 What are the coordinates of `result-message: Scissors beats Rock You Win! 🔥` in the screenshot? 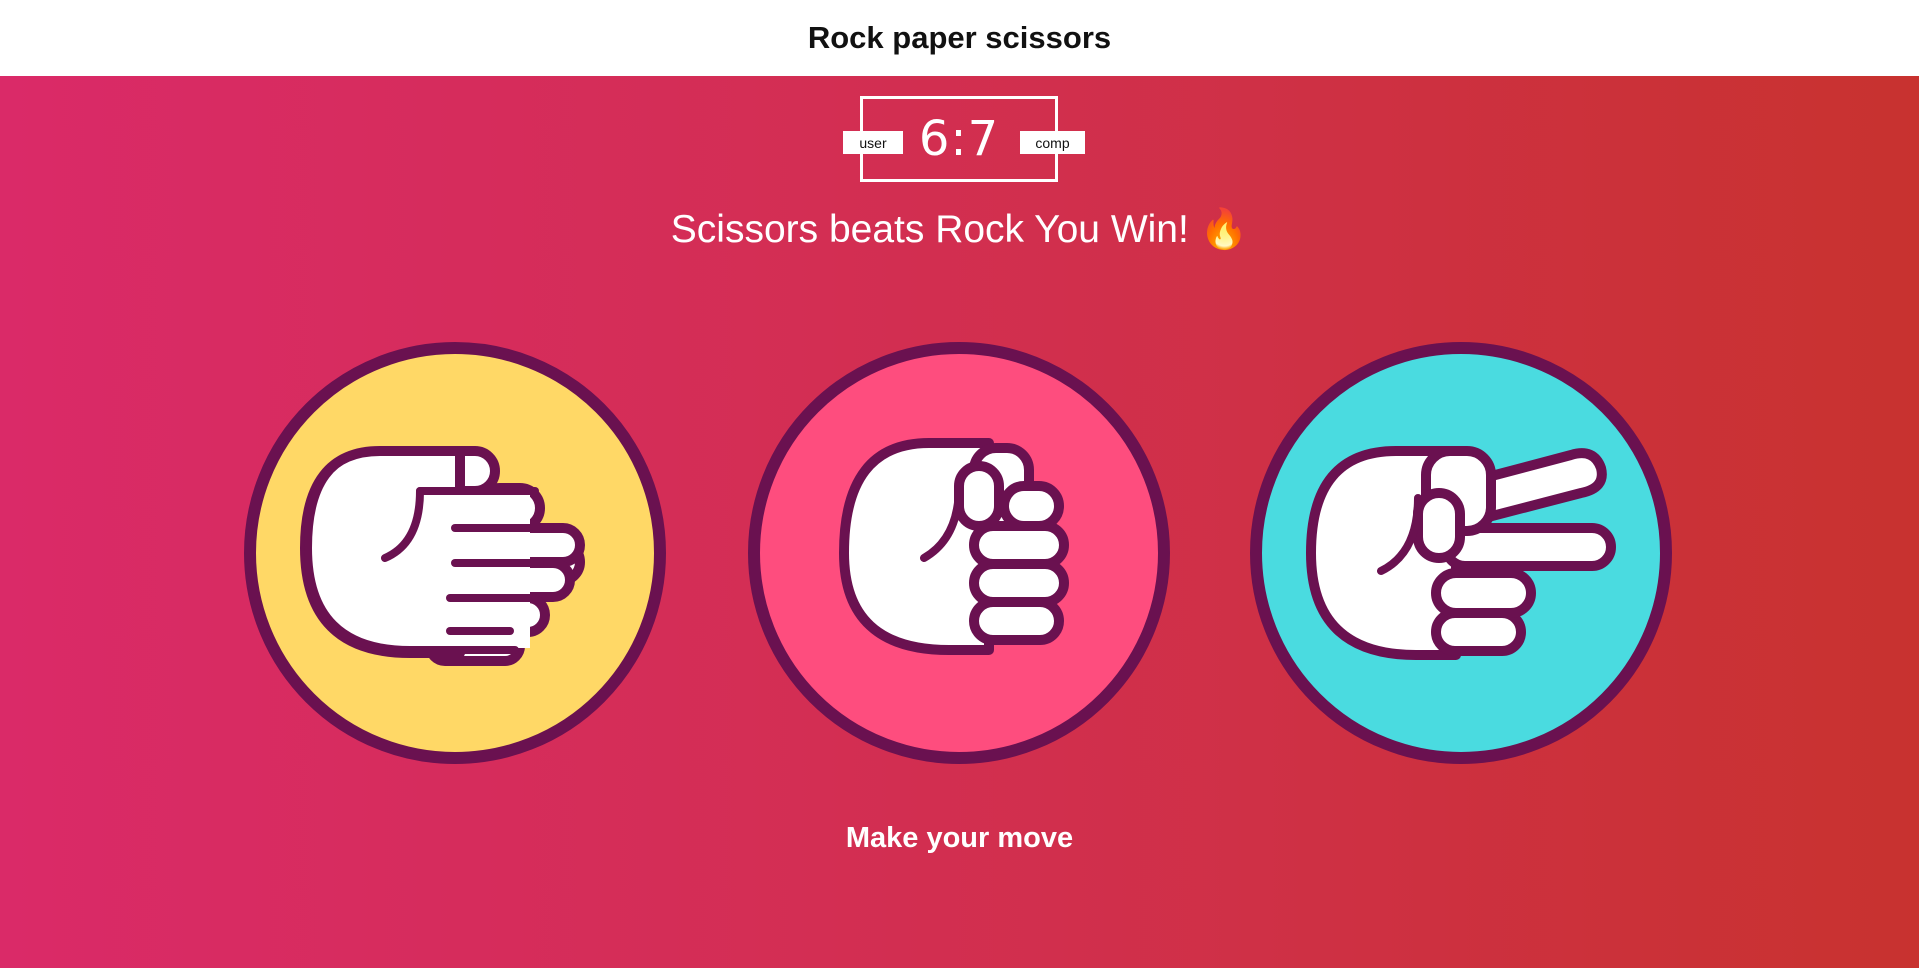 It's located at (959, 229).